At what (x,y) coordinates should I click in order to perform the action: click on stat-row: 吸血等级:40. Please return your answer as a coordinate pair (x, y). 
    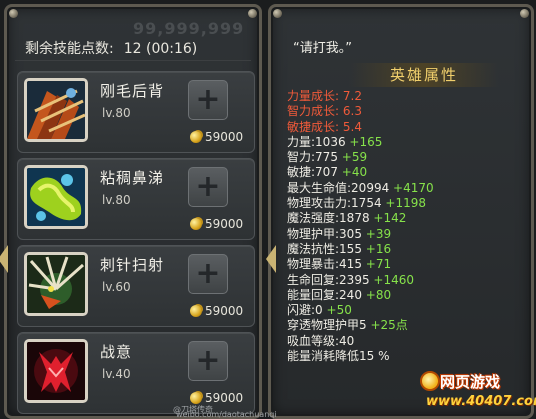
    Looking at the image, I should click on (360, 341).